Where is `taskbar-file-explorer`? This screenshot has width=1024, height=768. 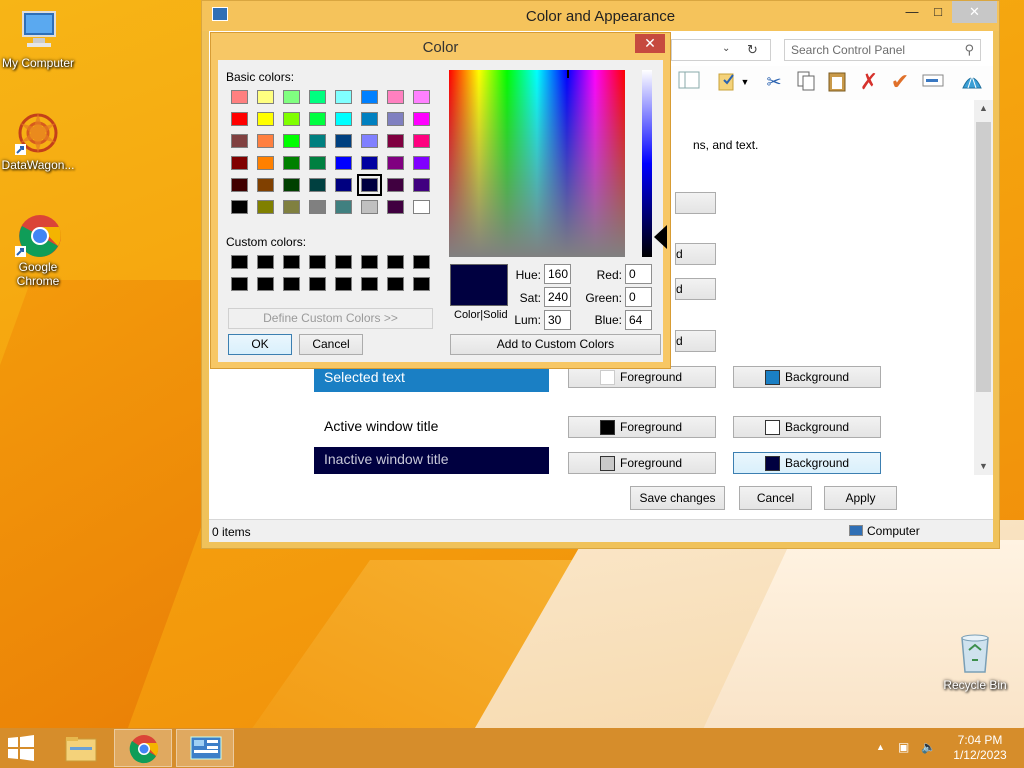 taskbar-file-explorer is located at coordinates (81, 748).